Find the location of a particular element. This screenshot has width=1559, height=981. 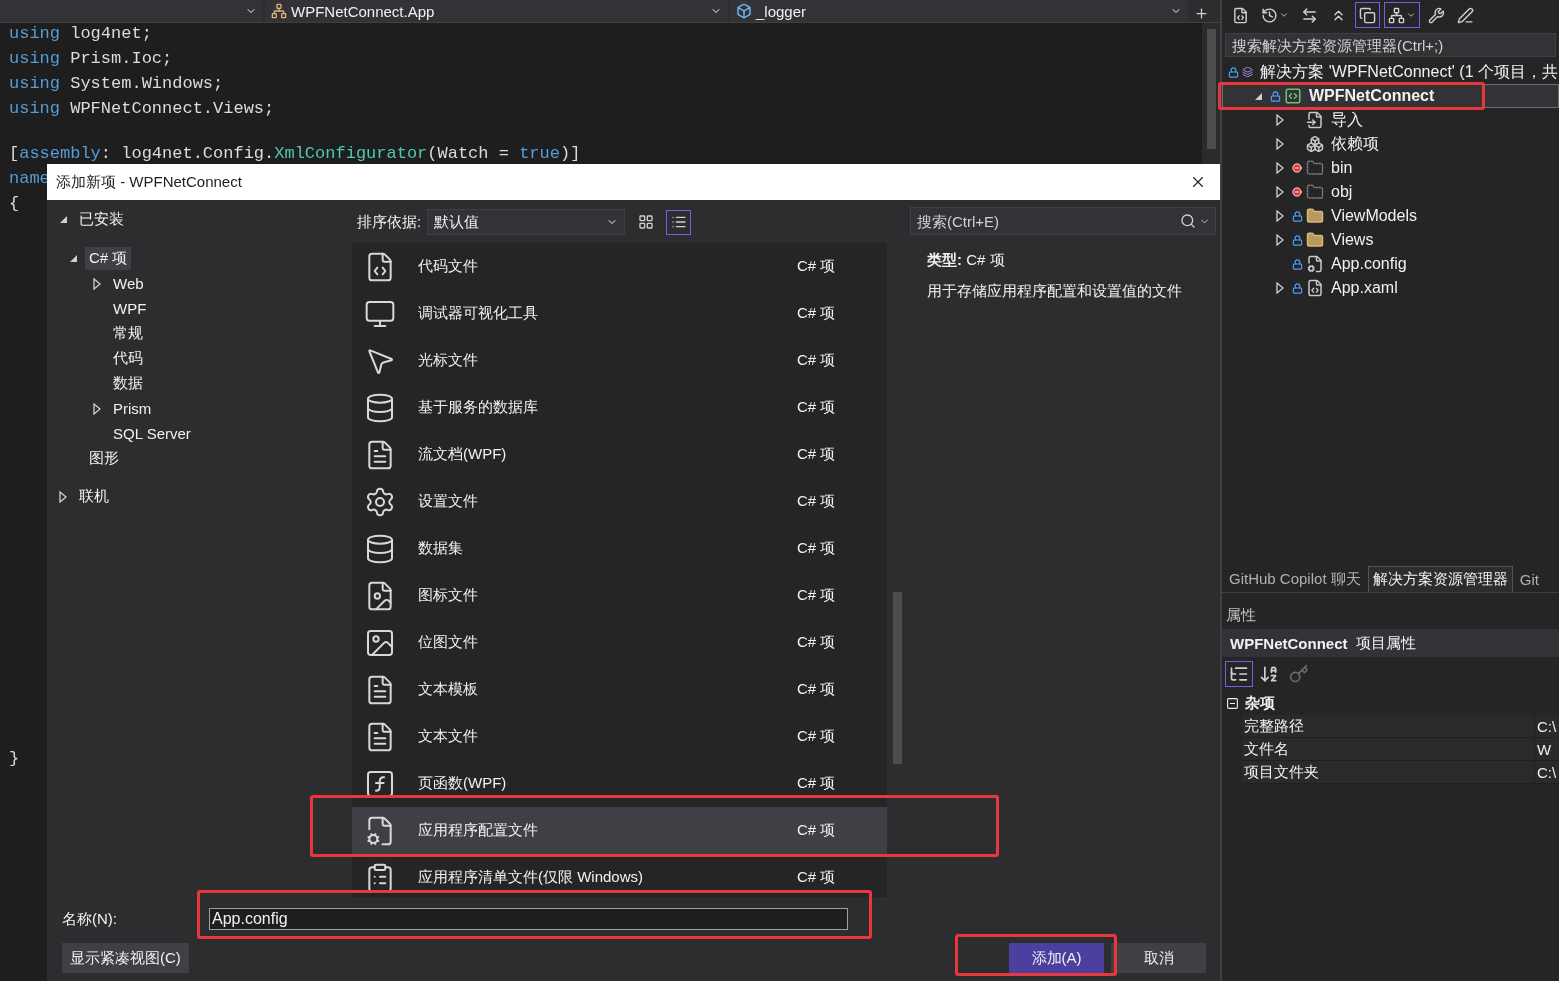

grid-view-icon is located at coordinates (645, 222).